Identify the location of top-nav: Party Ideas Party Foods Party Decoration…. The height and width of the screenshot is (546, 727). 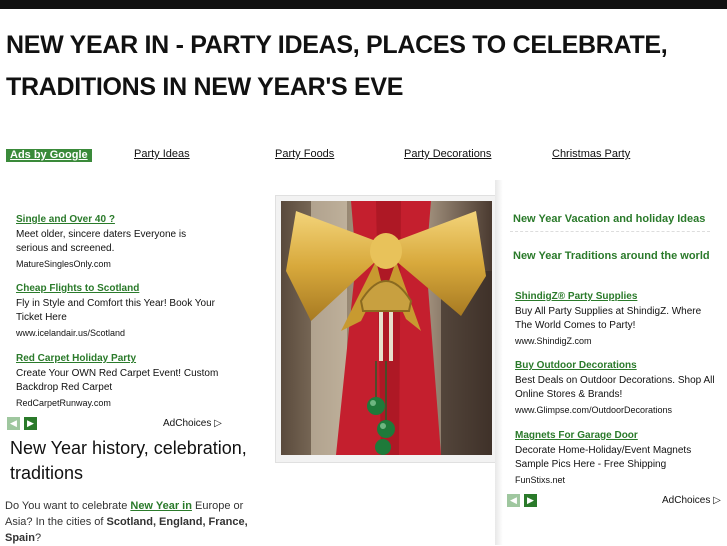
(363, 156).